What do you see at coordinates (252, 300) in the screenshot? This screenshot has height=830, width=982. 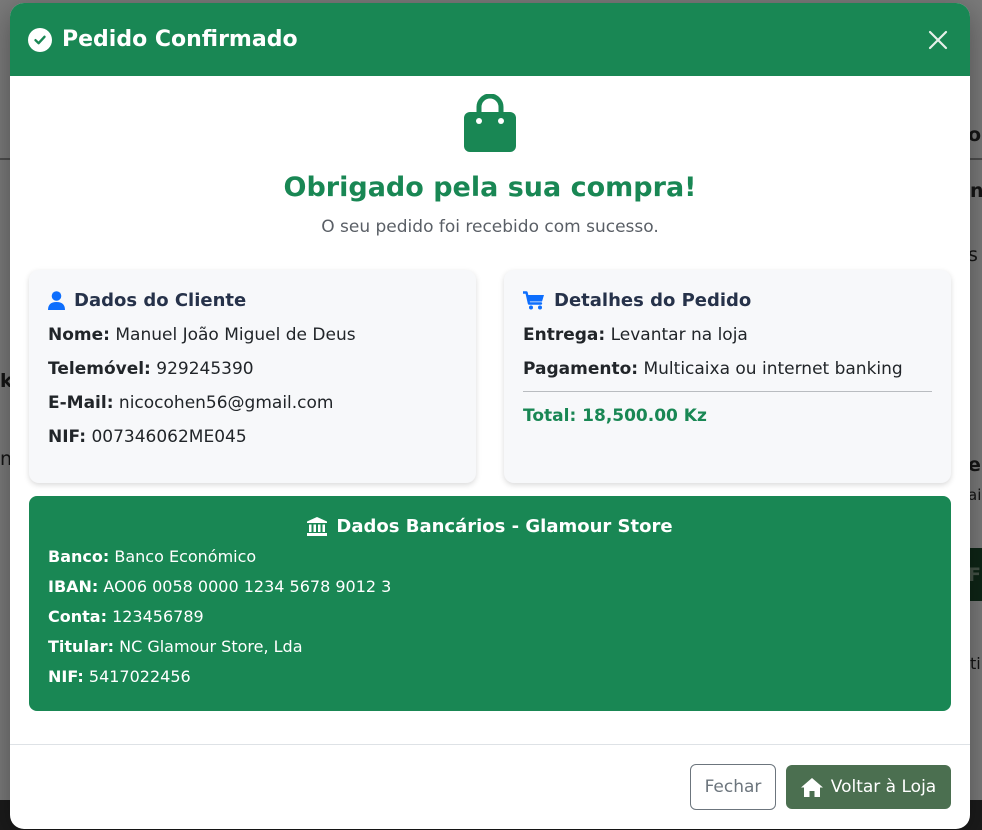 I see `customer-card-title: Dados do Cliente` at bounding box center [252, 300].